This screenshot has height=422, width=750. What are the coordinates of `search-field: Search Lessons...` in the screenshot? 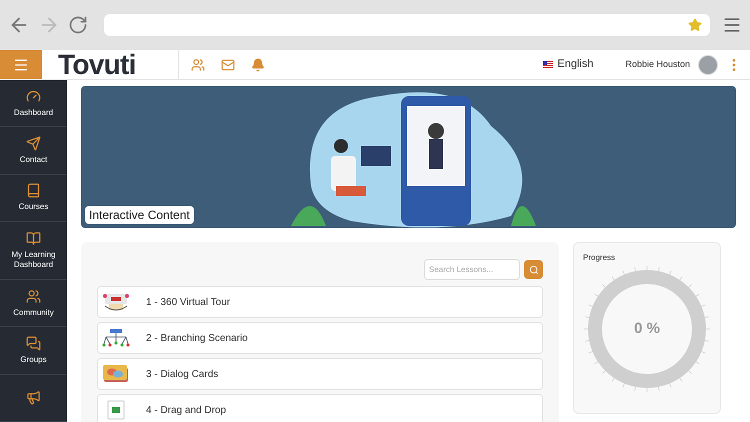 It's located at (472, 269).